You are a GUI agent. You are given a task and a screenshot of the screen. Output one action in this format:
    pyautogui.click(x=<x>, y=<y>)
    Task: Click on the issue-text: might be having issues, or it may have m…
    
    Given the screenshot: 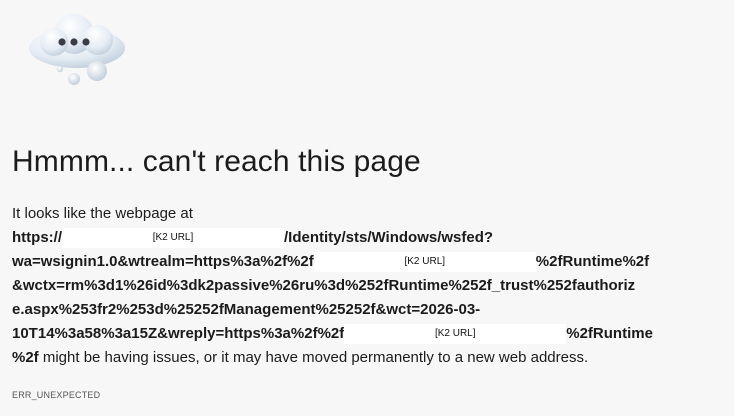 What is the action you would take?
    pyautogui.click(x=313, y=357)
    